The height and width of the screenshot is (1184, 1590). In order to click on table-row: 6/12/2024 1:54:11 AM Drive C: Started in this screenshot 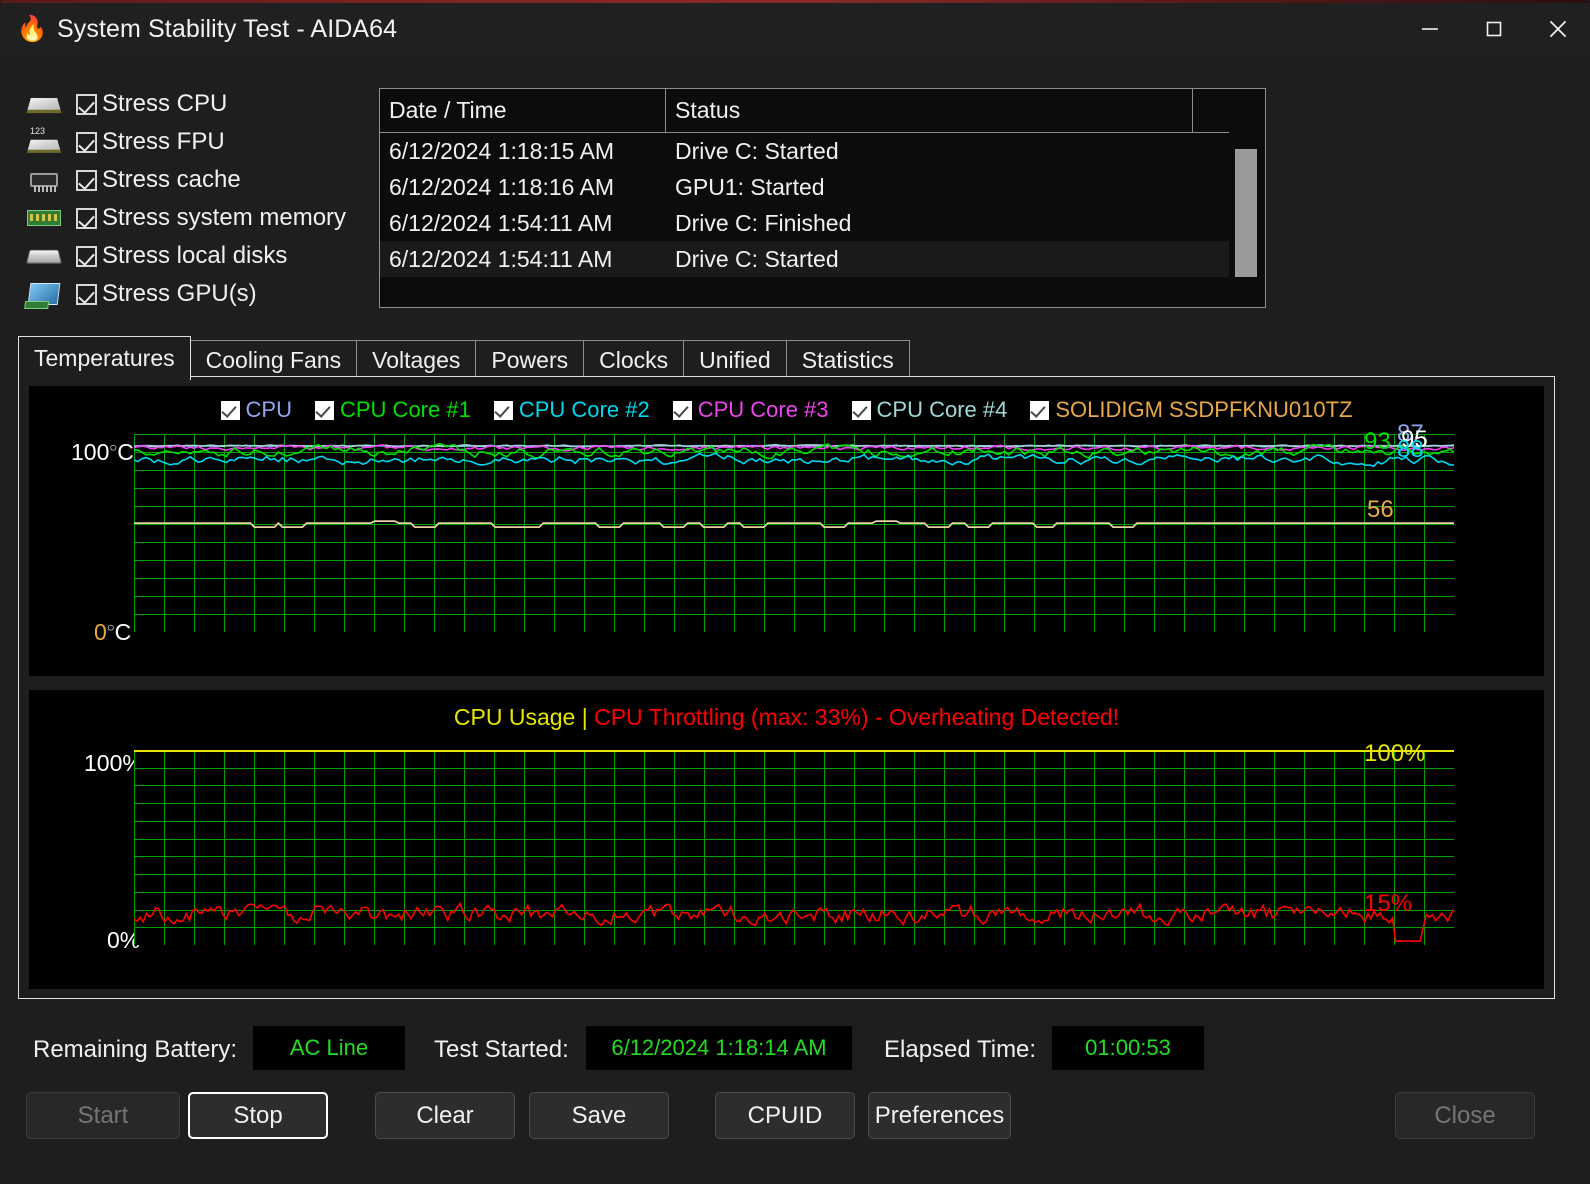, I will do `click(822, 259)`.